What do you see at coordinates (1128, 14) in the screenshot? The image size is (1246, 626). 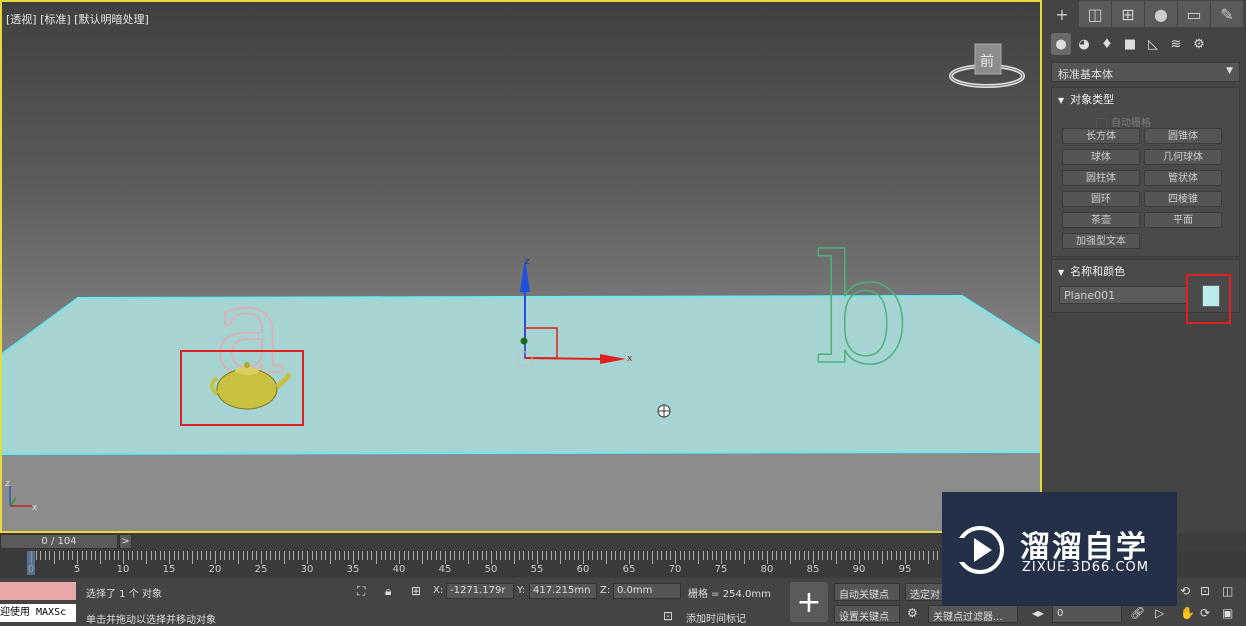 I see `hierarchy-tab-icon: ⊞` at bounding box center [1128, 14].